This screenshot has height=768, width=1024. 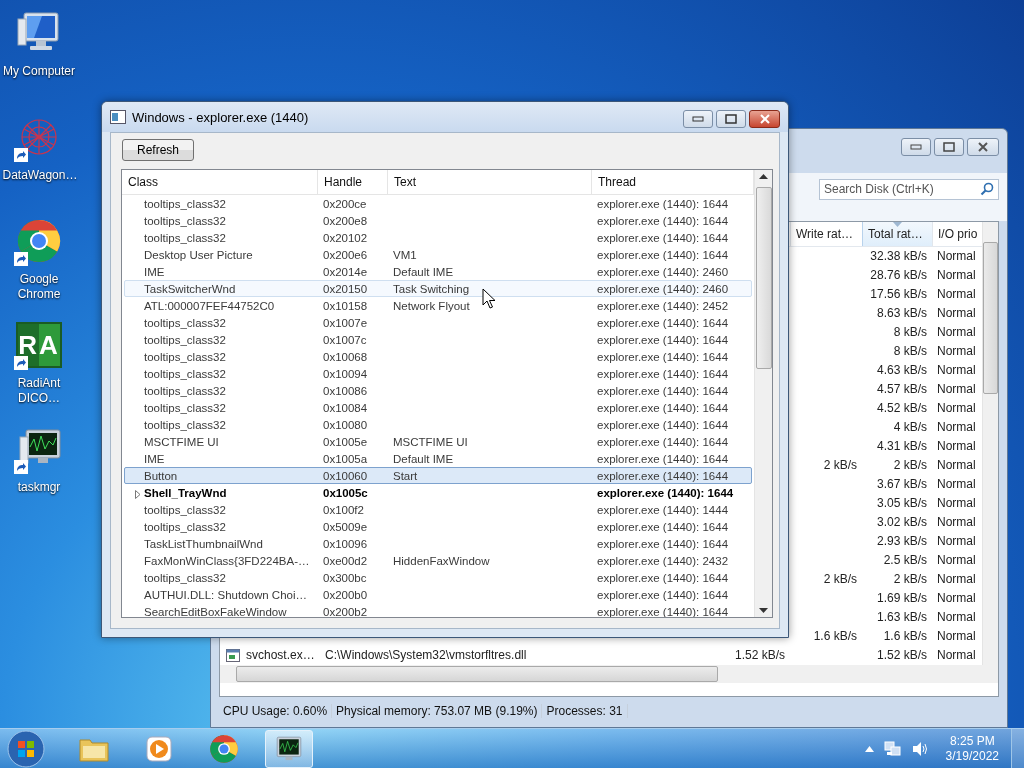 I want to click on table-cell: 0x200e8, so click(x=345, y=220).